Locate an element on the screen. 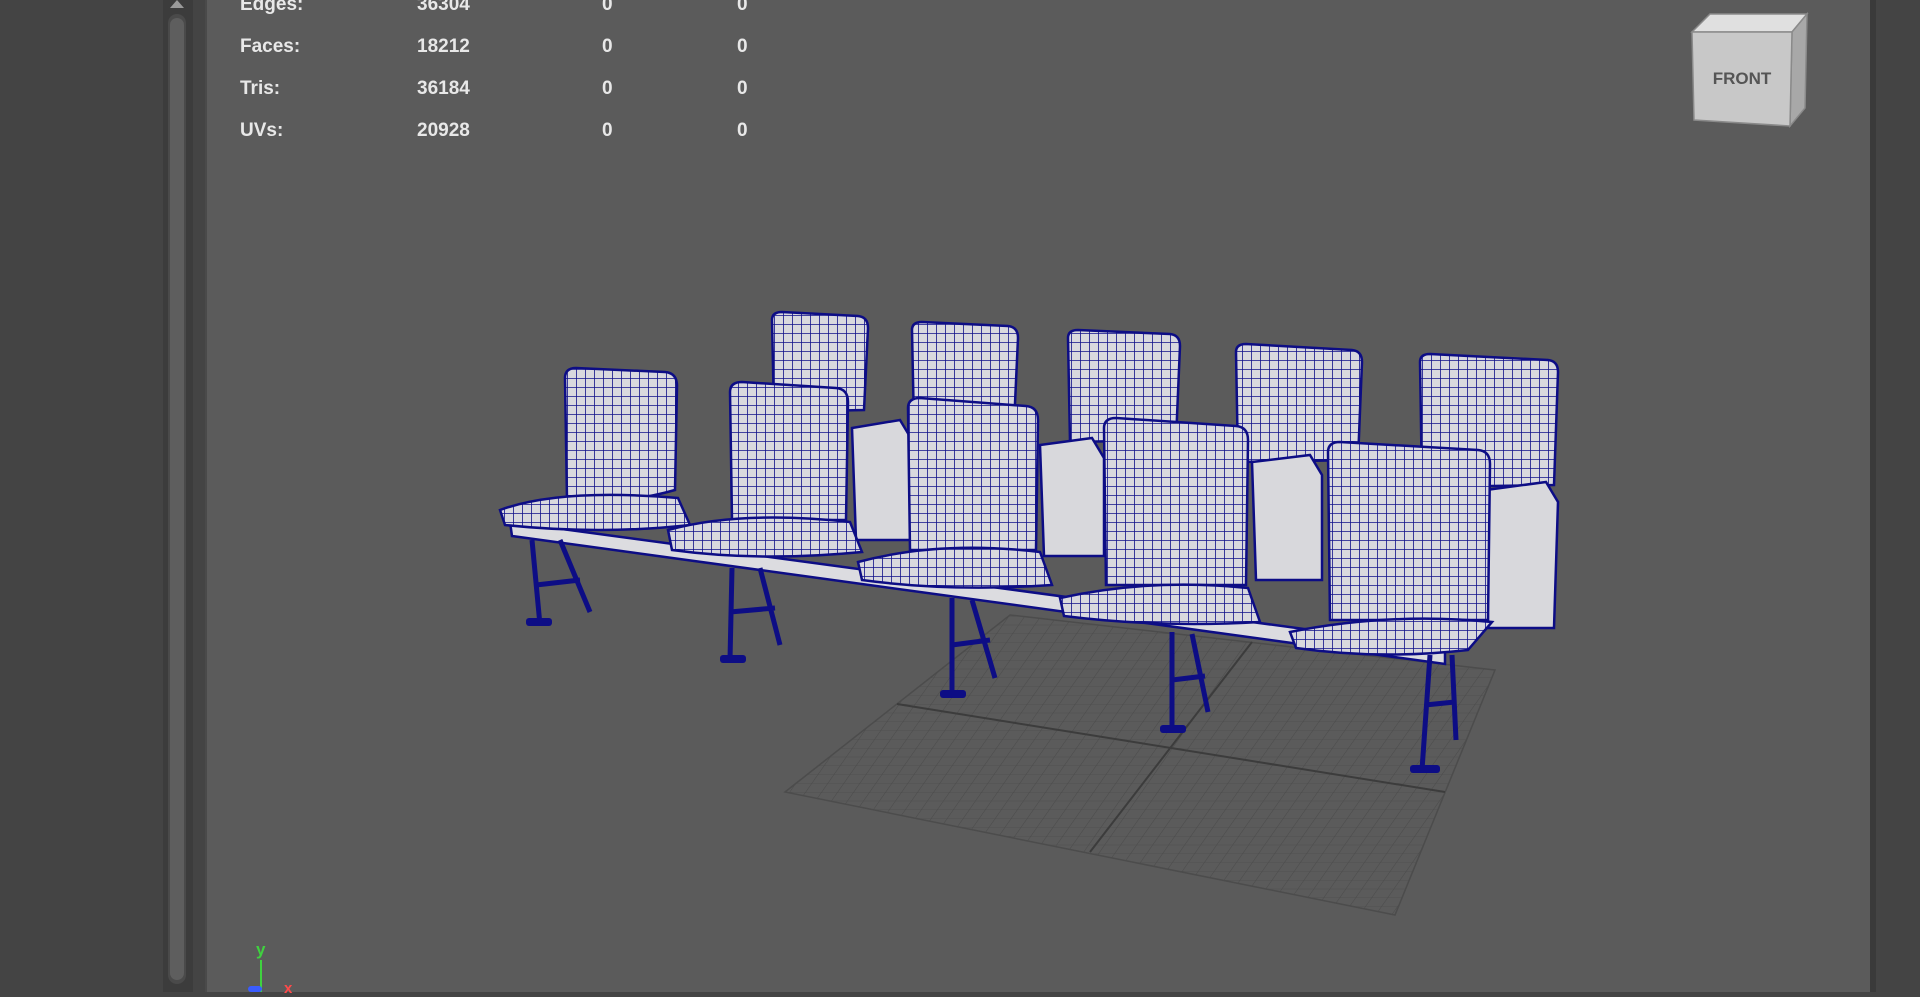 The image size is (1920, 997). ground-grid is located at coordinates (1140, 765).